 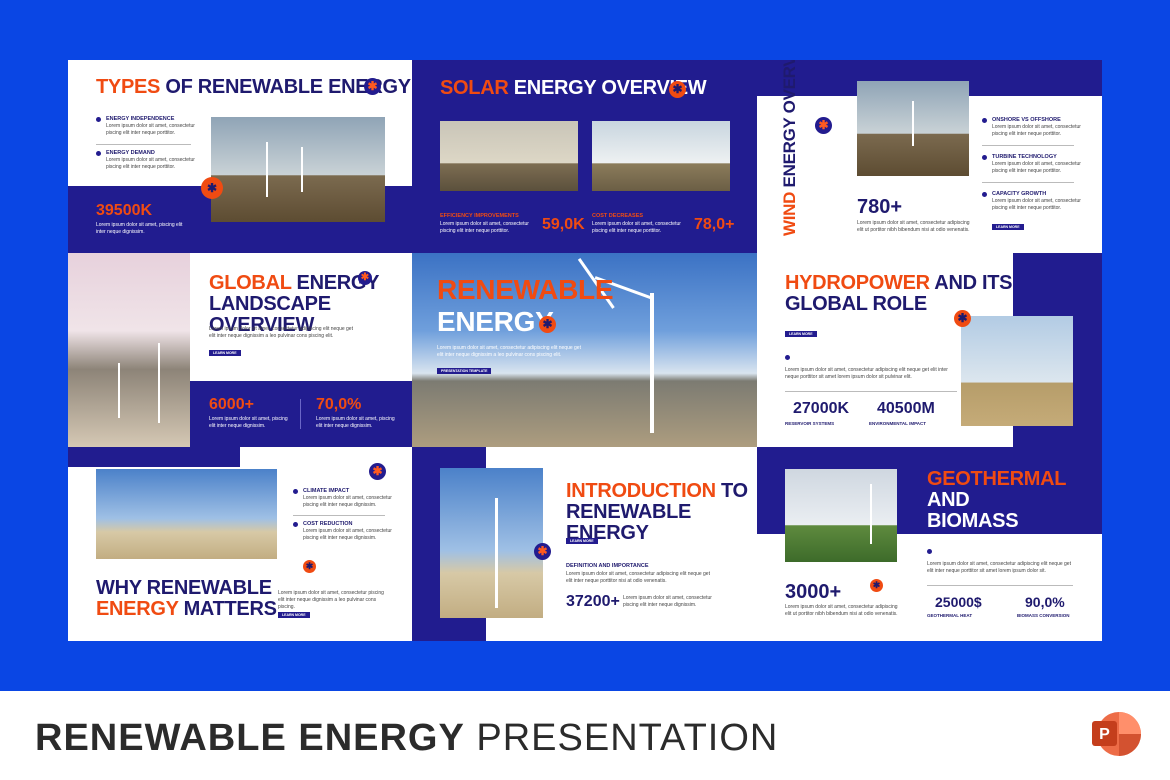 What do you see at coordinates (1019, 194) in the screenshot?
I see `item-label: CAPACITY GROWTH` at bounding box center [1019, 194].